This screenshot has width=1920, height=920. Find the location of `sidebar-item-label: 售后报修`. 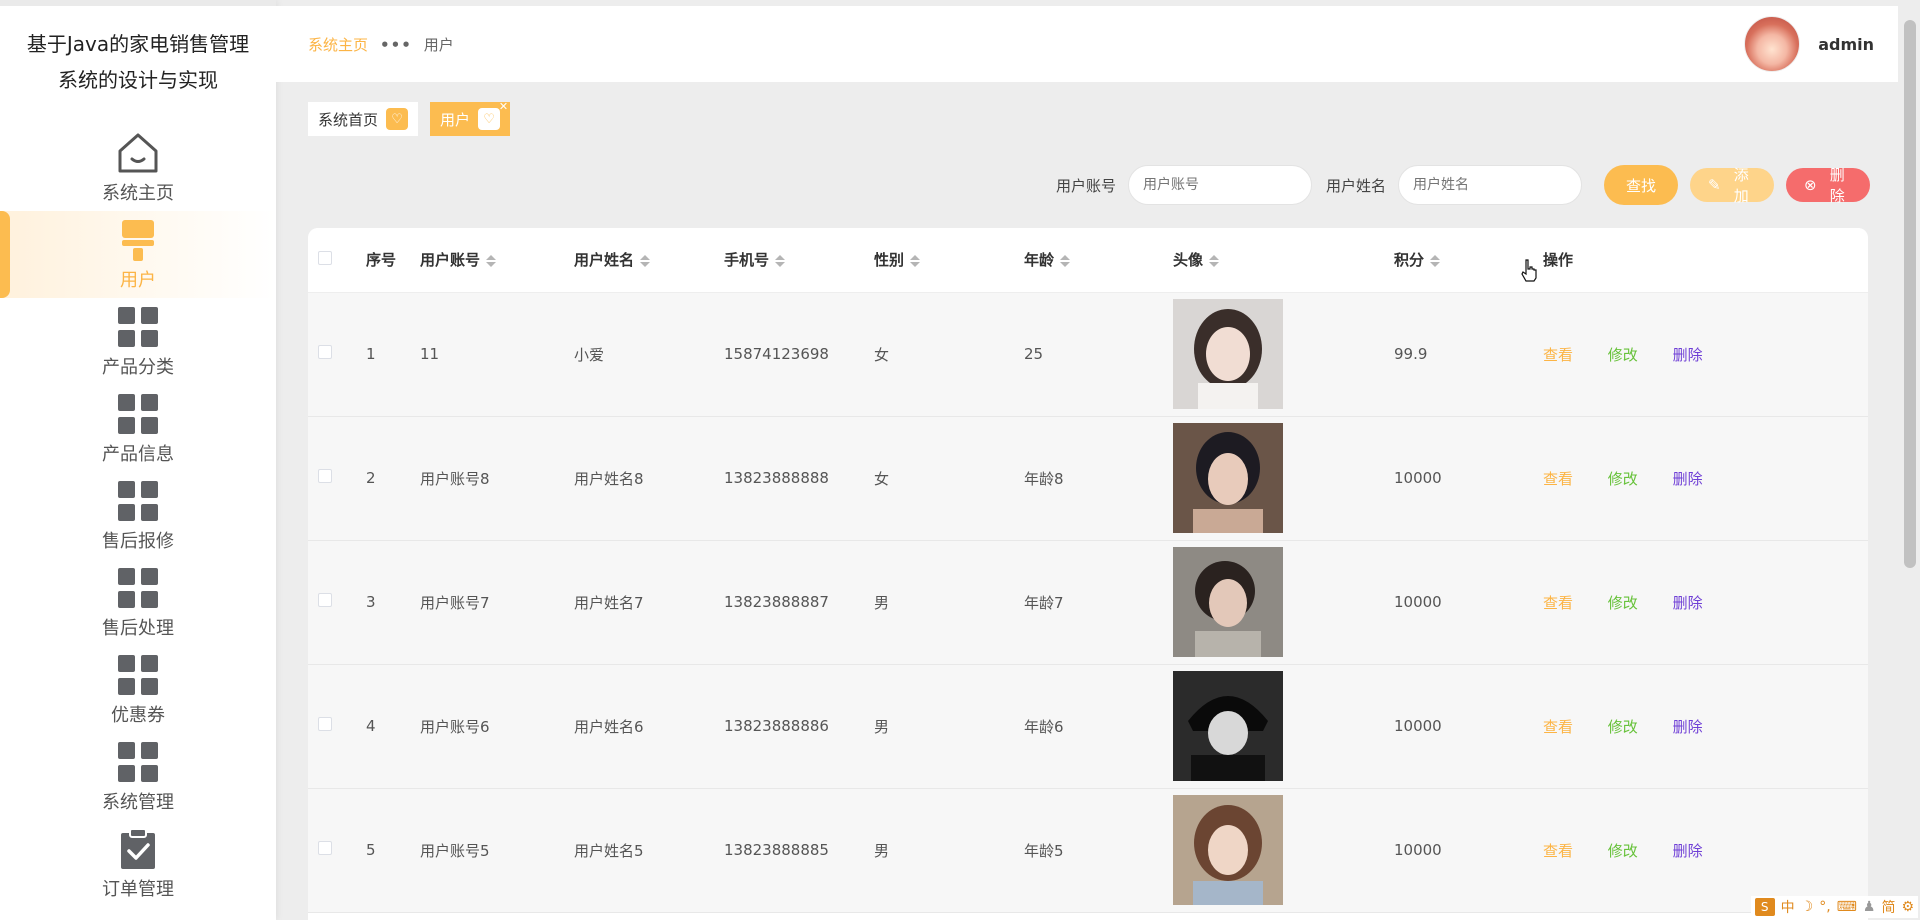

sidebar-item-label: 售后报修 is located at coordinates (138, 541).